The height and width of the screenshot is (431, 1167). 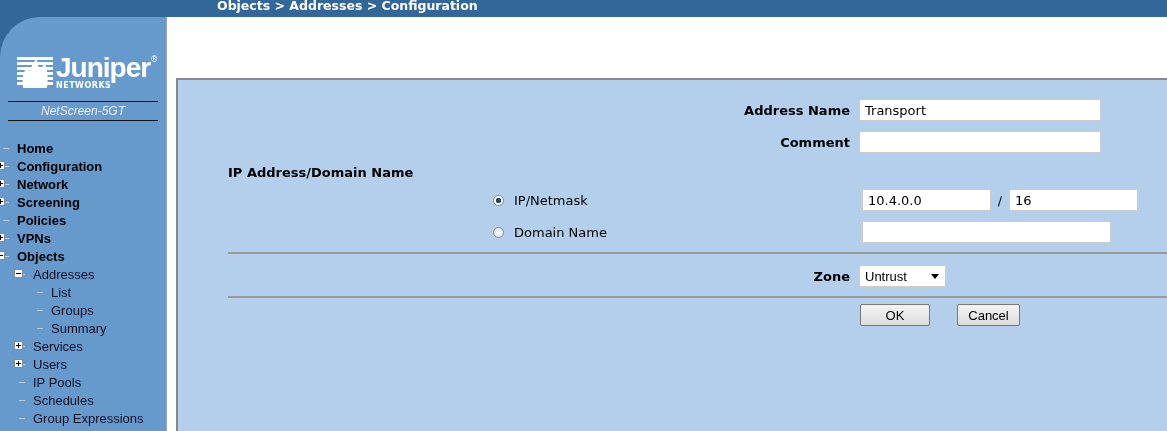 What do you see at coordinates (154, 59) in the screenshot?
I see `registered-mark: ®` at bounding box center [154, 59].